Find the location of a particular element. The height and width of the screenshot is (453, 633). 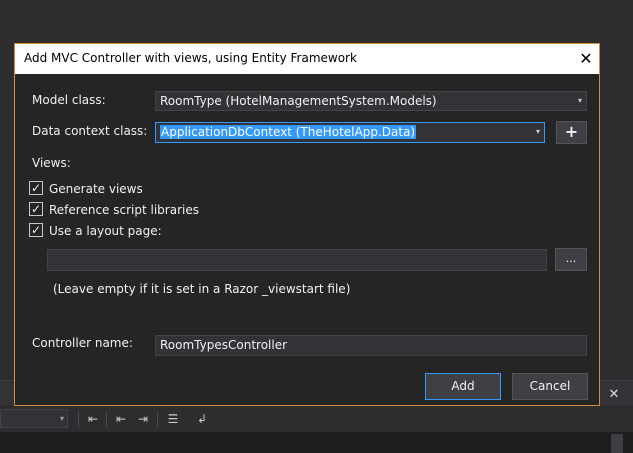

data-context-label: Data context class: is located at coordinates (90, 131).